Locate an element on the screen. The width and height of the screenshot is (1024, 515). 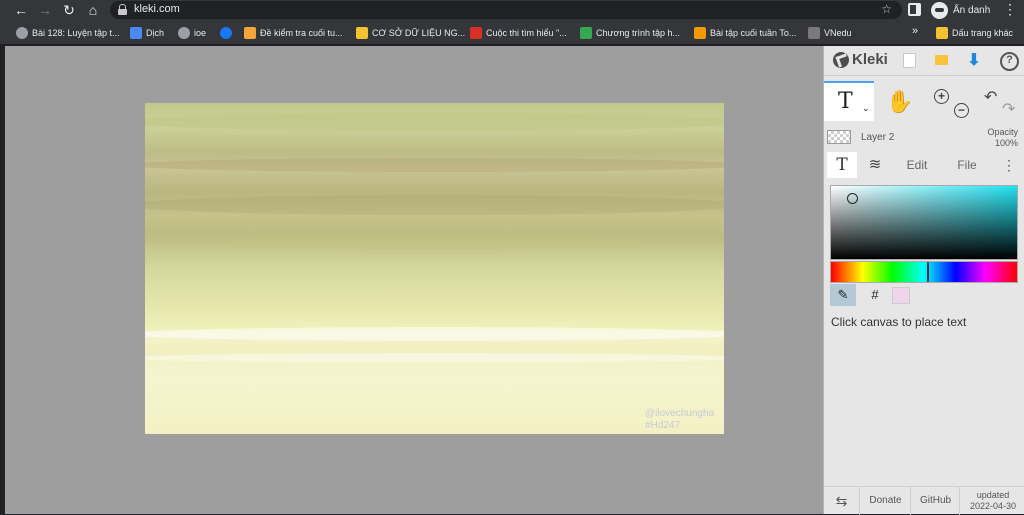
profile-button: Ẩn danh is located at coordinates (960, 10).